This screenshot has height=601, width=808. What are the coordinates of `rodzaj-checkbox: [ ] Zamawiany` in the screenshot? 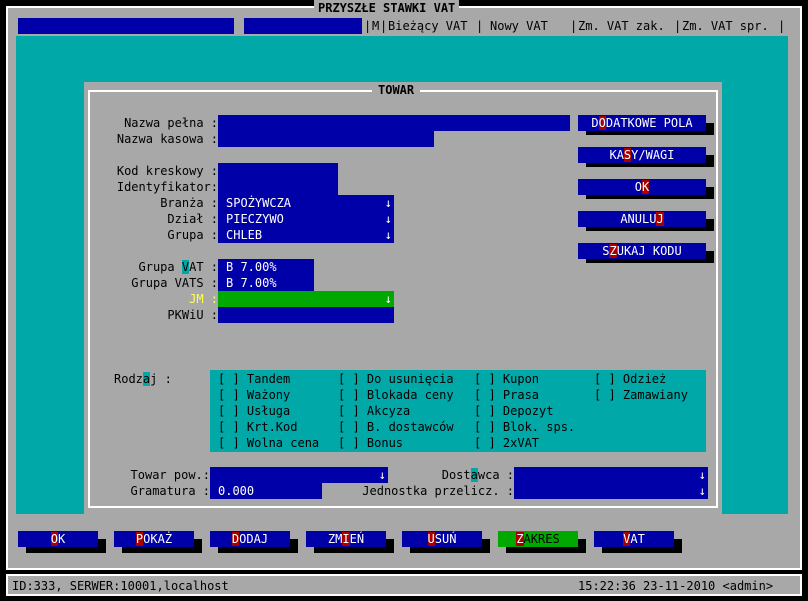 It's located at (641, 395).